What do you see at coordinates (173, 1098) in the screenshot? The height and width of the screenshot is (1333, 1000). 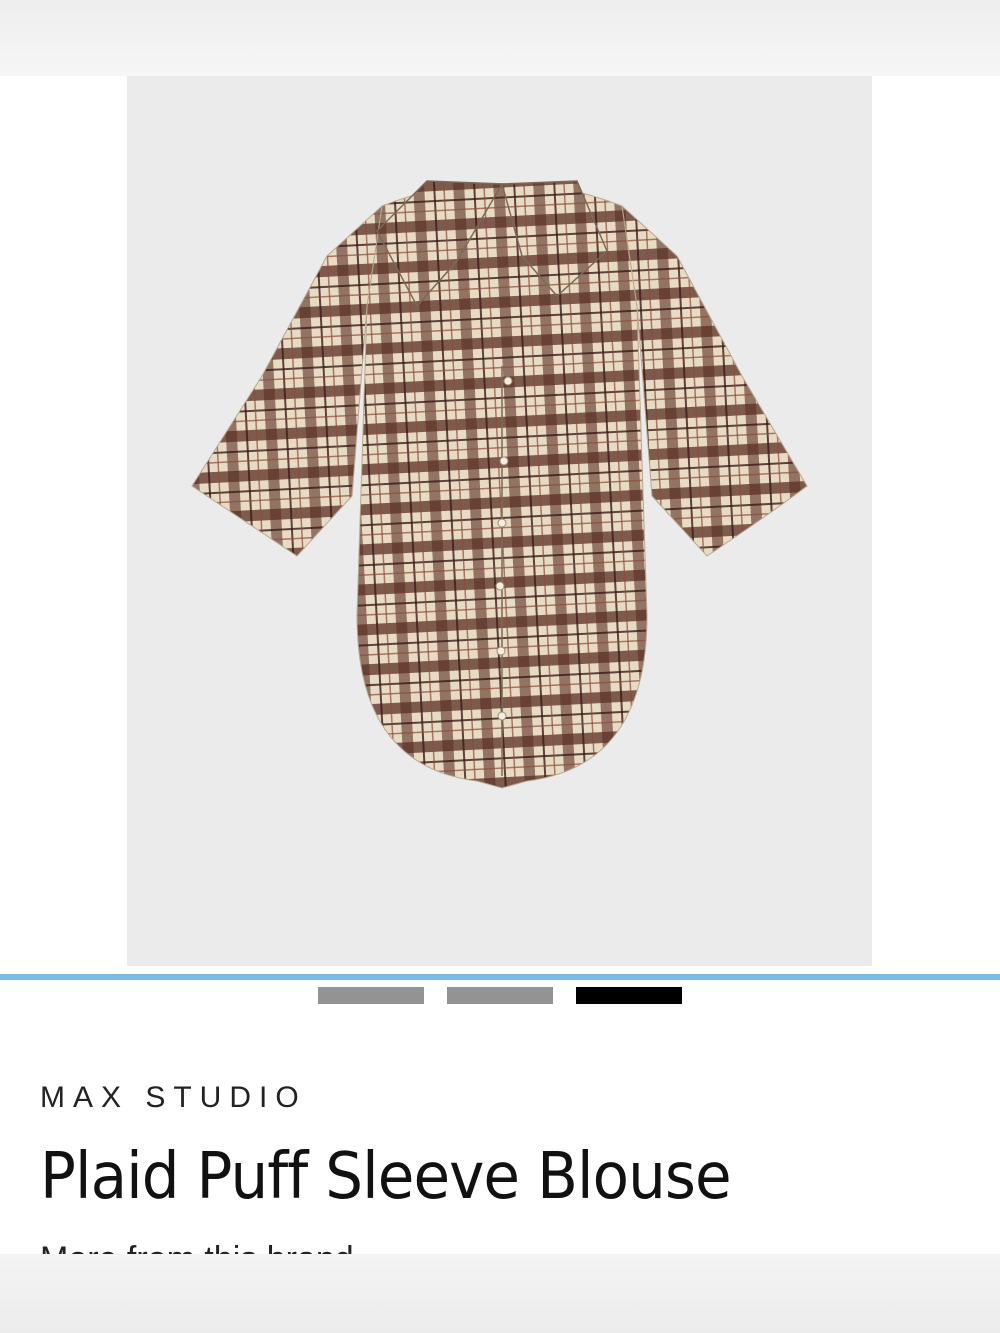 I see `brand-name: MAX STUDIO` at bounding box center [173, 1098].